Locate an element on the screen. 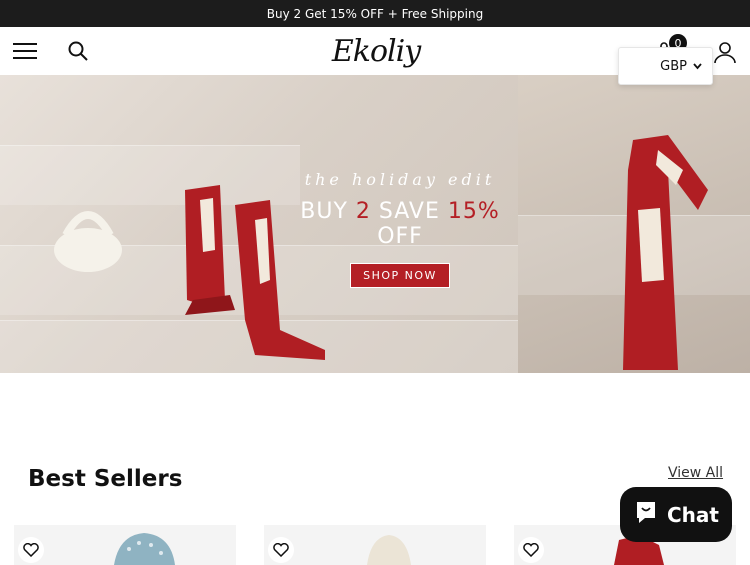  search-icon is located at coordinates (78, 51).